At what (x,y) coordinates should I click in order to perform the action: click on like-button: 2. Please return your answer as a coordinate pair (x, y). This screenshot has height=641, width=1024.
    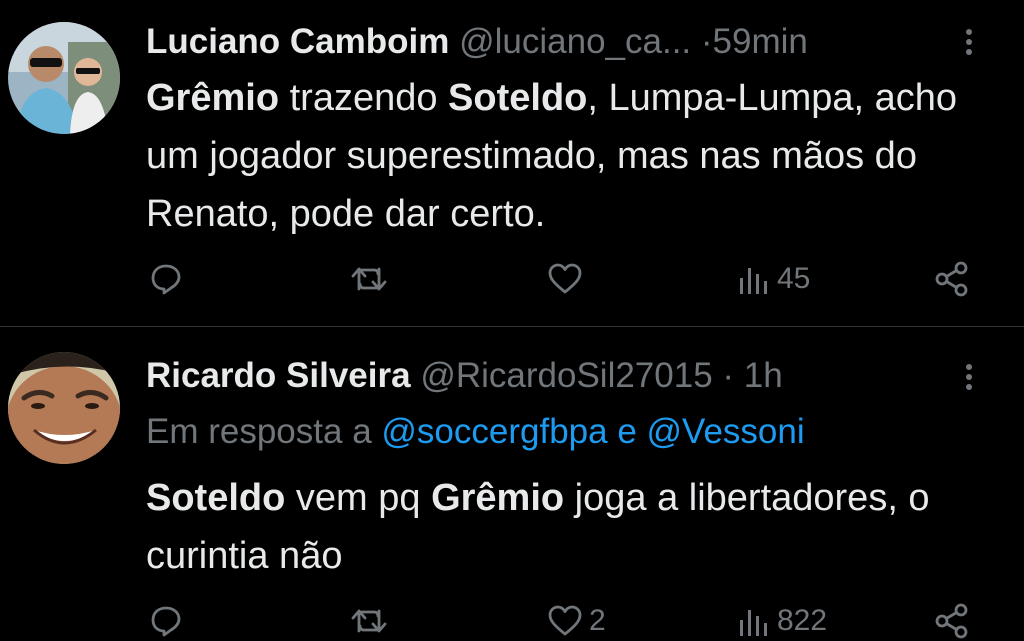
    Looking at the image, I should click on (576, 621).